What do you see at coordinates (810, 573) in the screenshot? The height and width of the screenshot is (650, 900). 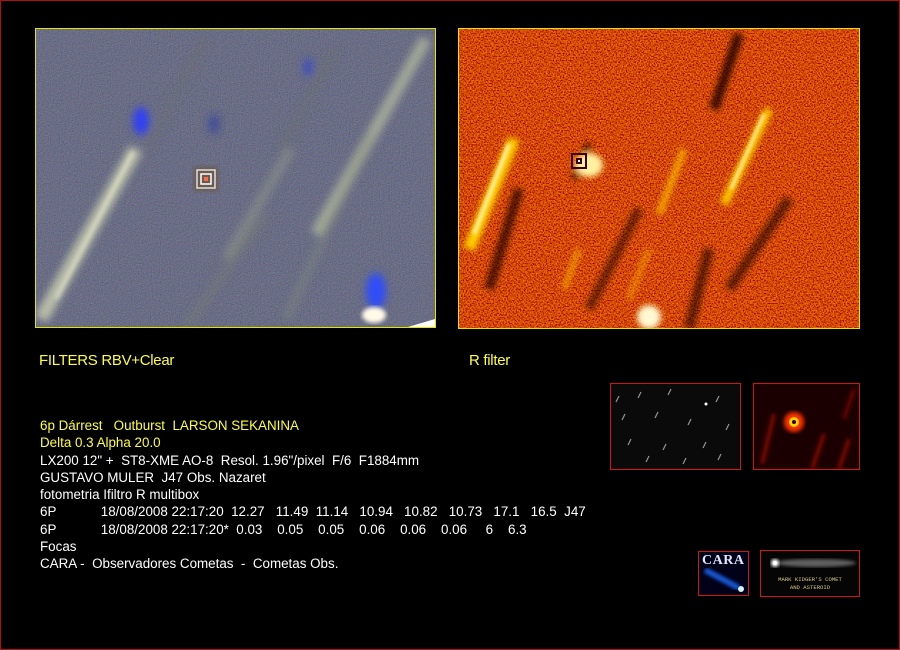 I see `mark-kidger-logo: MARK KIDGER'S COMET AND ASTEROID` at bounding box center [810, 573].